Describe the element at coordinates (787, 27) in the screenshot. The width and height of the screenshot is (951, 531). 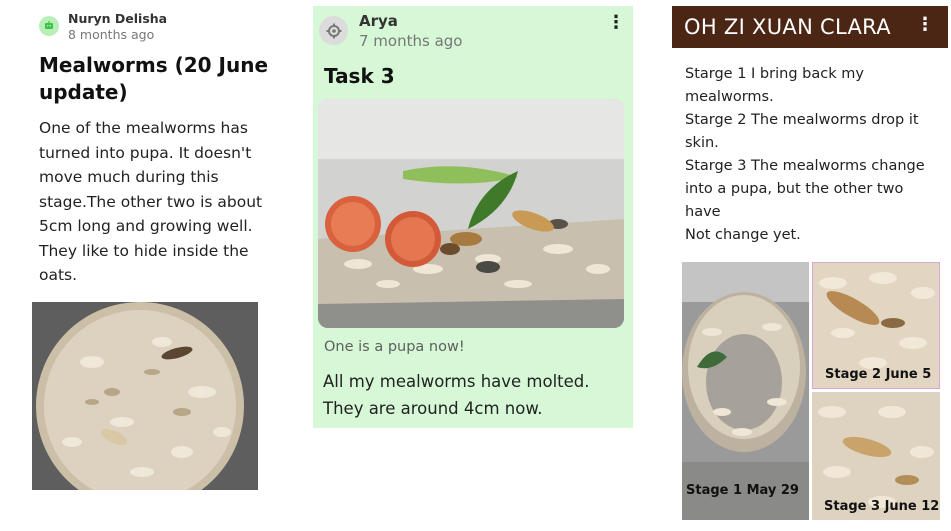
I see `post-title: OH ZI XUAN CLARA` at that location.